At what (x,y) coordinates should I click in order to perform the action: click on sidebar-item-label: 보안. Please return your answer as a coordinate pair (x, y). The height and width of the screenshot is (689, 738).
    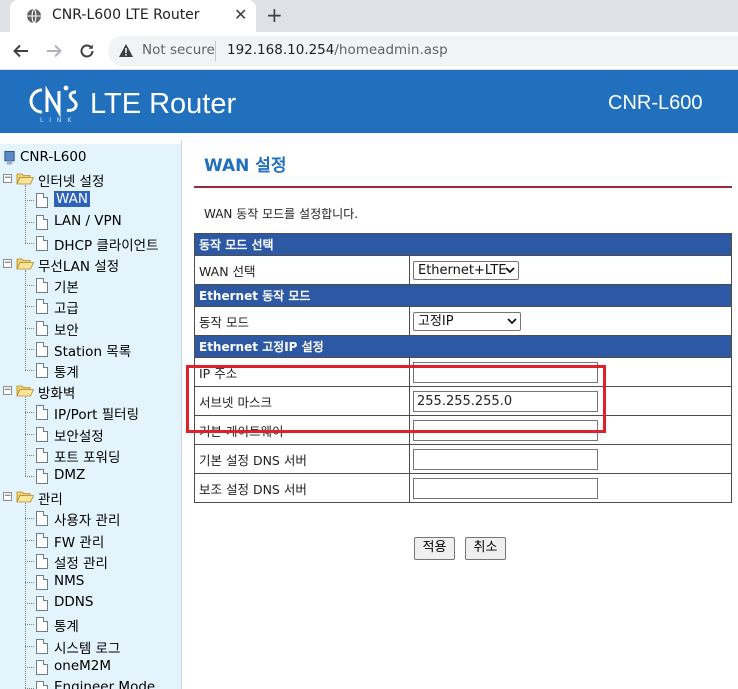
    Looking at the image, I should click on (66, 330).